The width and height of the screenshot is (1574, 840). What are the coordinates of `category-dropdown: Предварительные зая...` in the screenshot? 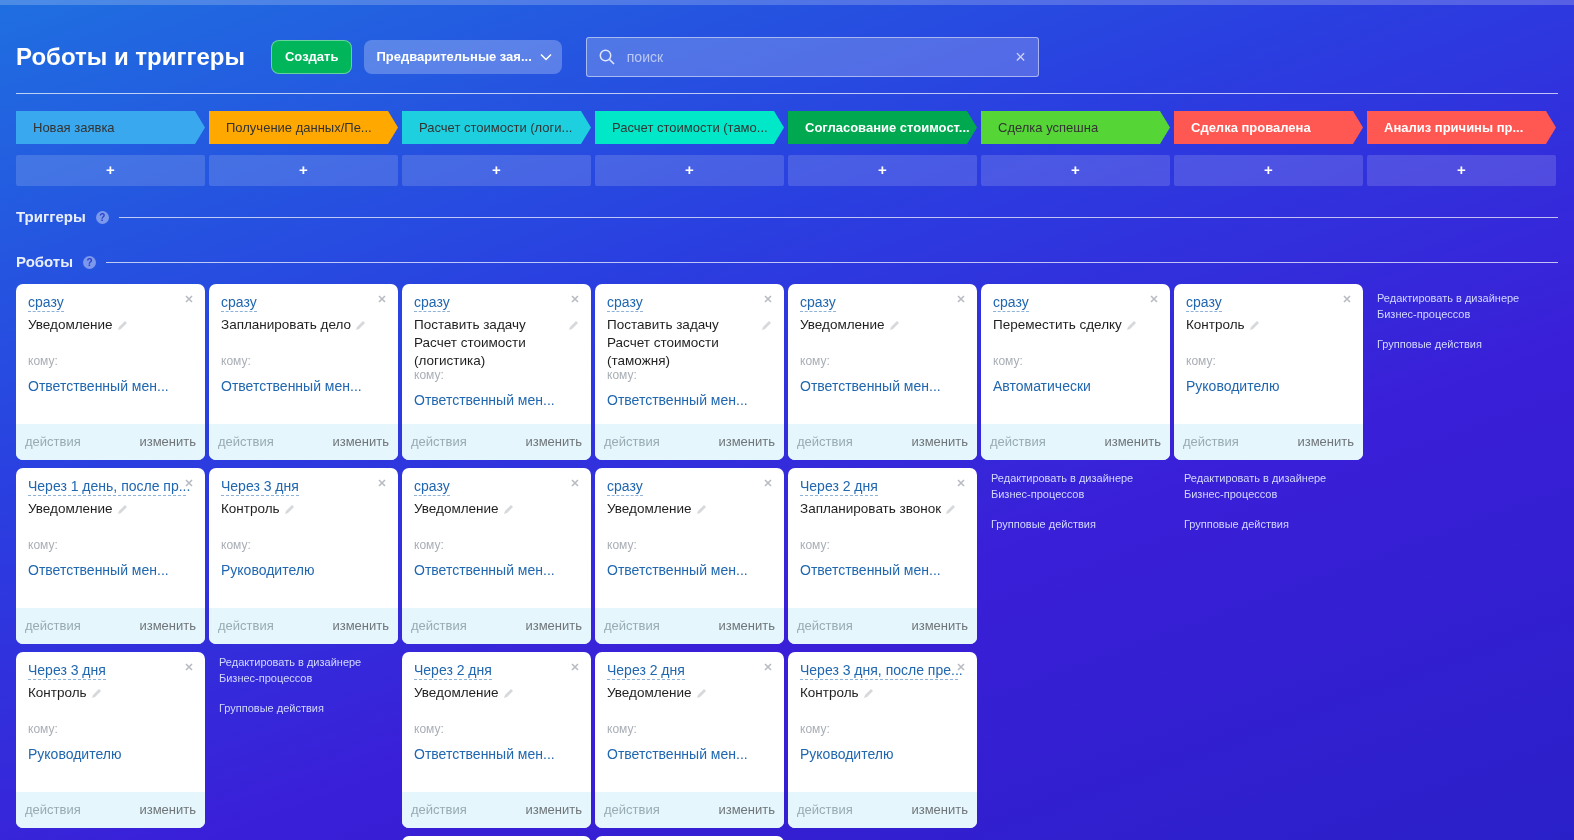 It's located at (463, 57).